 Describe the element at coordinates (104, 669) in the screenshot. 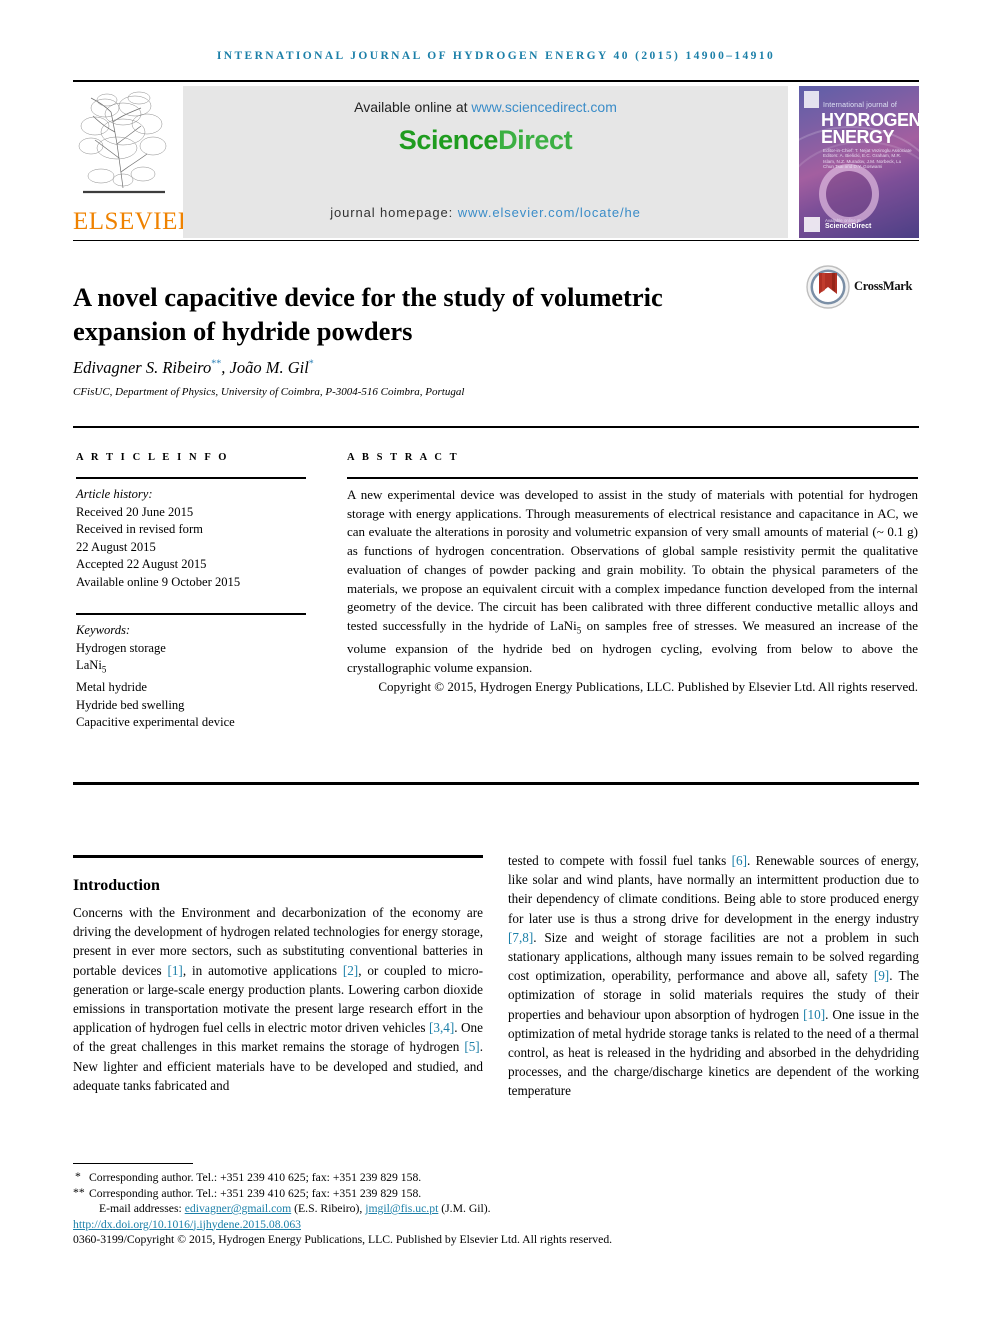

I see `keyword-subscript: 5` at that location.